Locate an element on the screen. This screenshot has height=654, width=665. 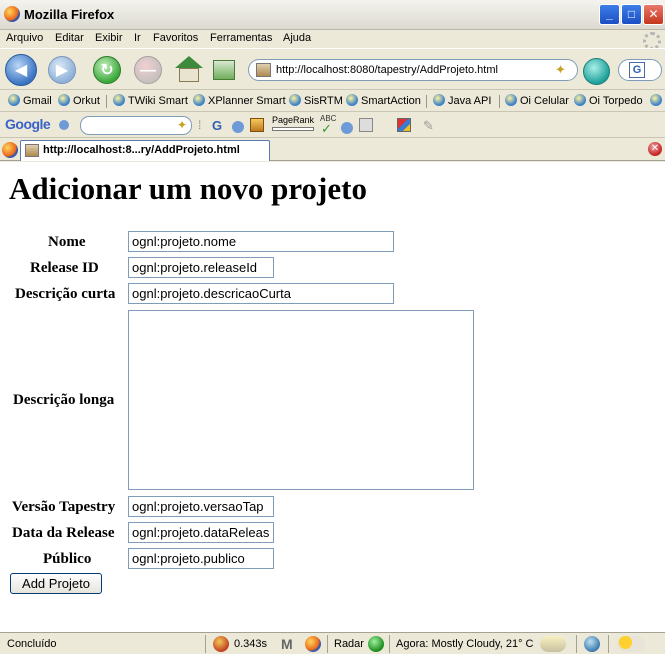
news-icon is located at coordinates (257, 125).